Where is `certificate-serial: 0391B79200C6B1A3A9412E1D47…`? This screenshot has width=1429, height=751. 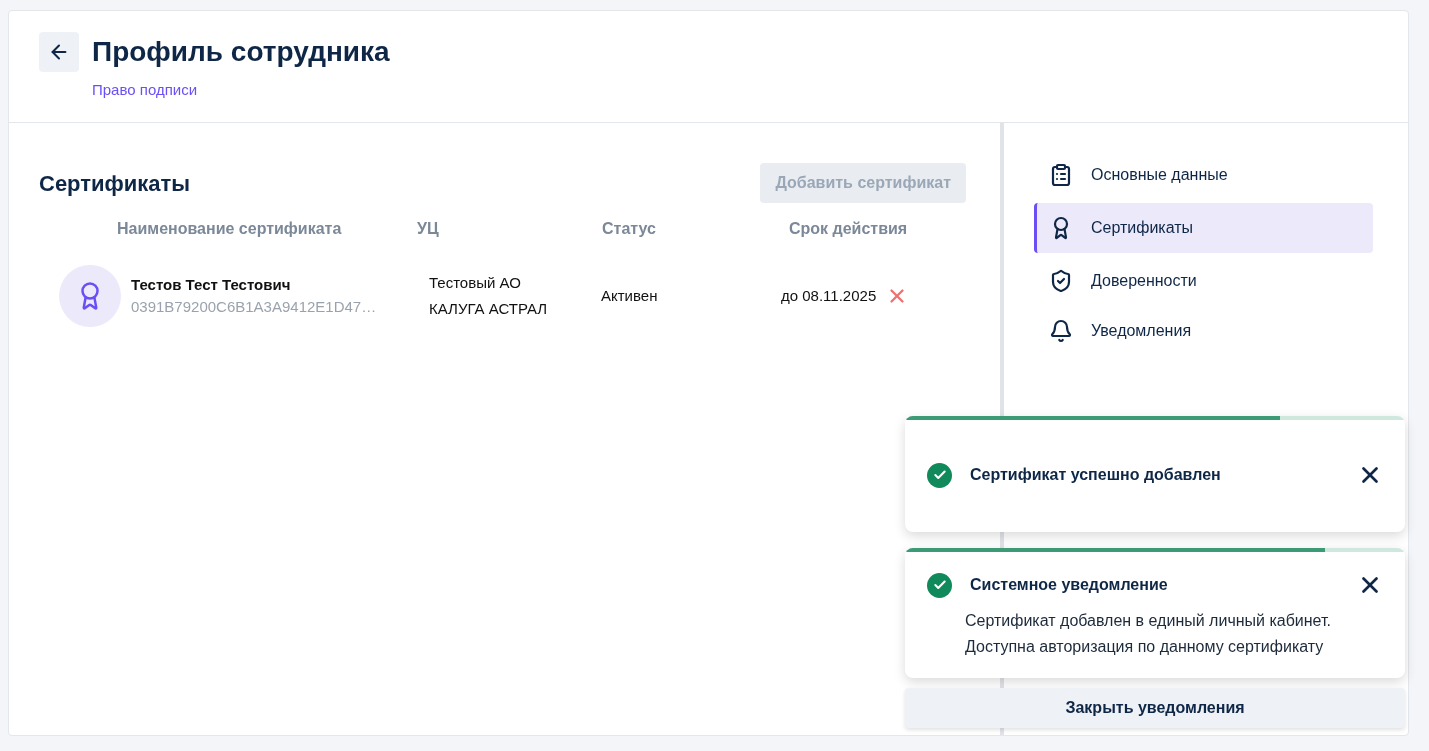 certificate-serial: 0391B79200C6B1A3A9412E1D47… is located at coordinates (254, 307).